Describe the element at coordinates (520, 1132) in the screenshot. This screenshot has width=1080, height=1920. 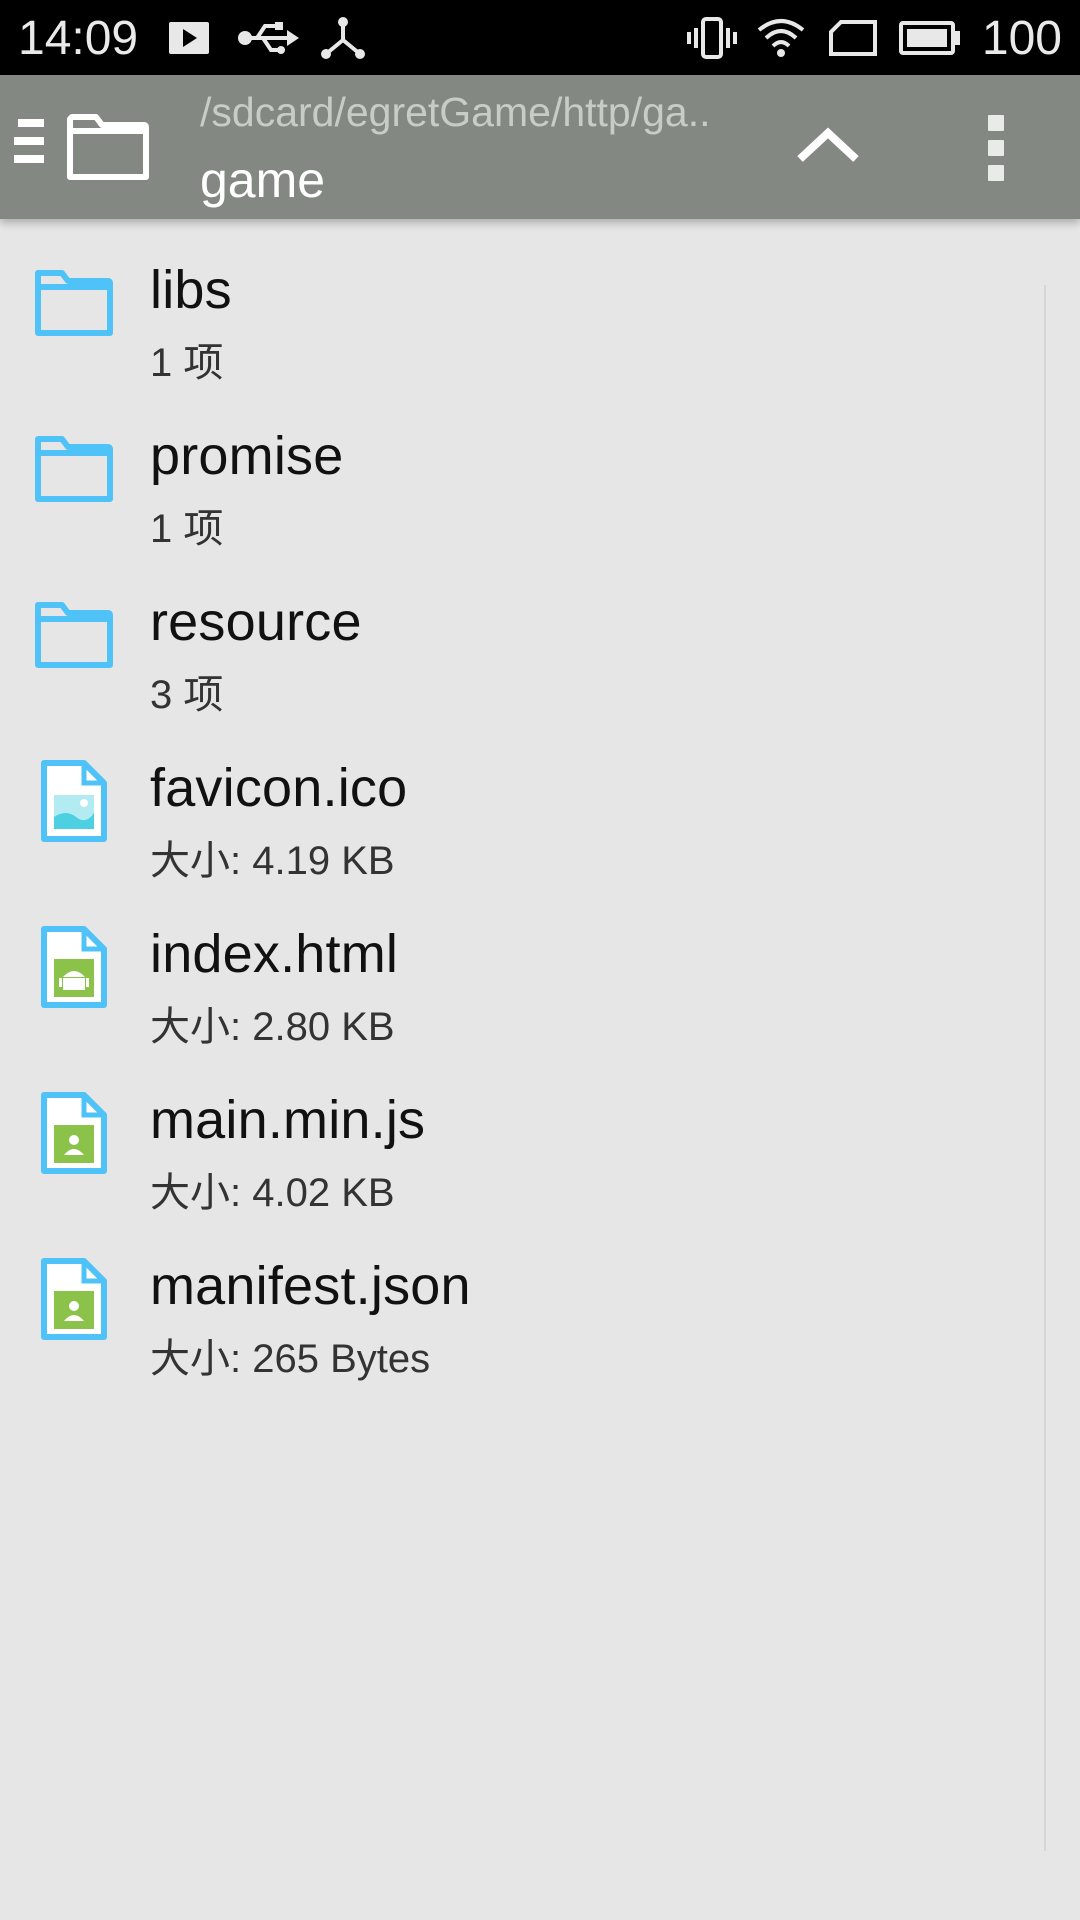
I see `list-item: main.min.js 大小: 4.02 KB` at that location.